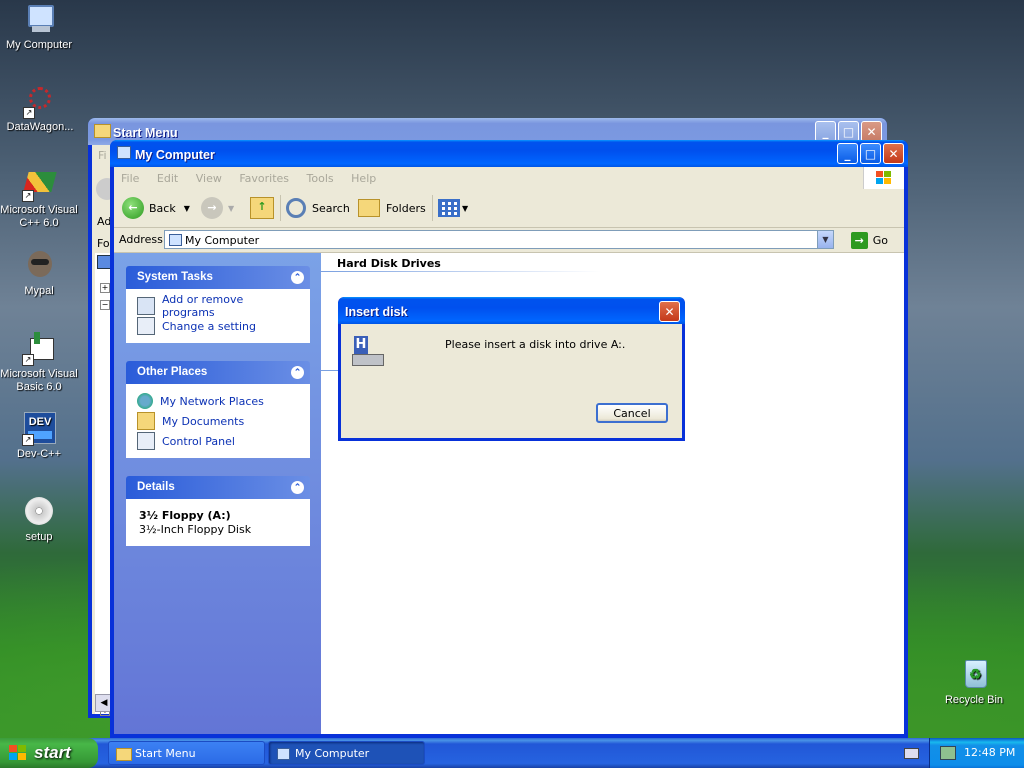 The width and height of the screenshot is (1024, 768). Describe the element at coordinates (162, 208) in the screenshot. I see `back-label: Back` at that location.